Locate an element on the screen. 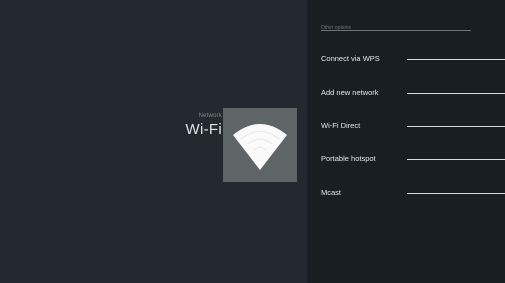  section-header: Other options is located at coordinates (396, 23).